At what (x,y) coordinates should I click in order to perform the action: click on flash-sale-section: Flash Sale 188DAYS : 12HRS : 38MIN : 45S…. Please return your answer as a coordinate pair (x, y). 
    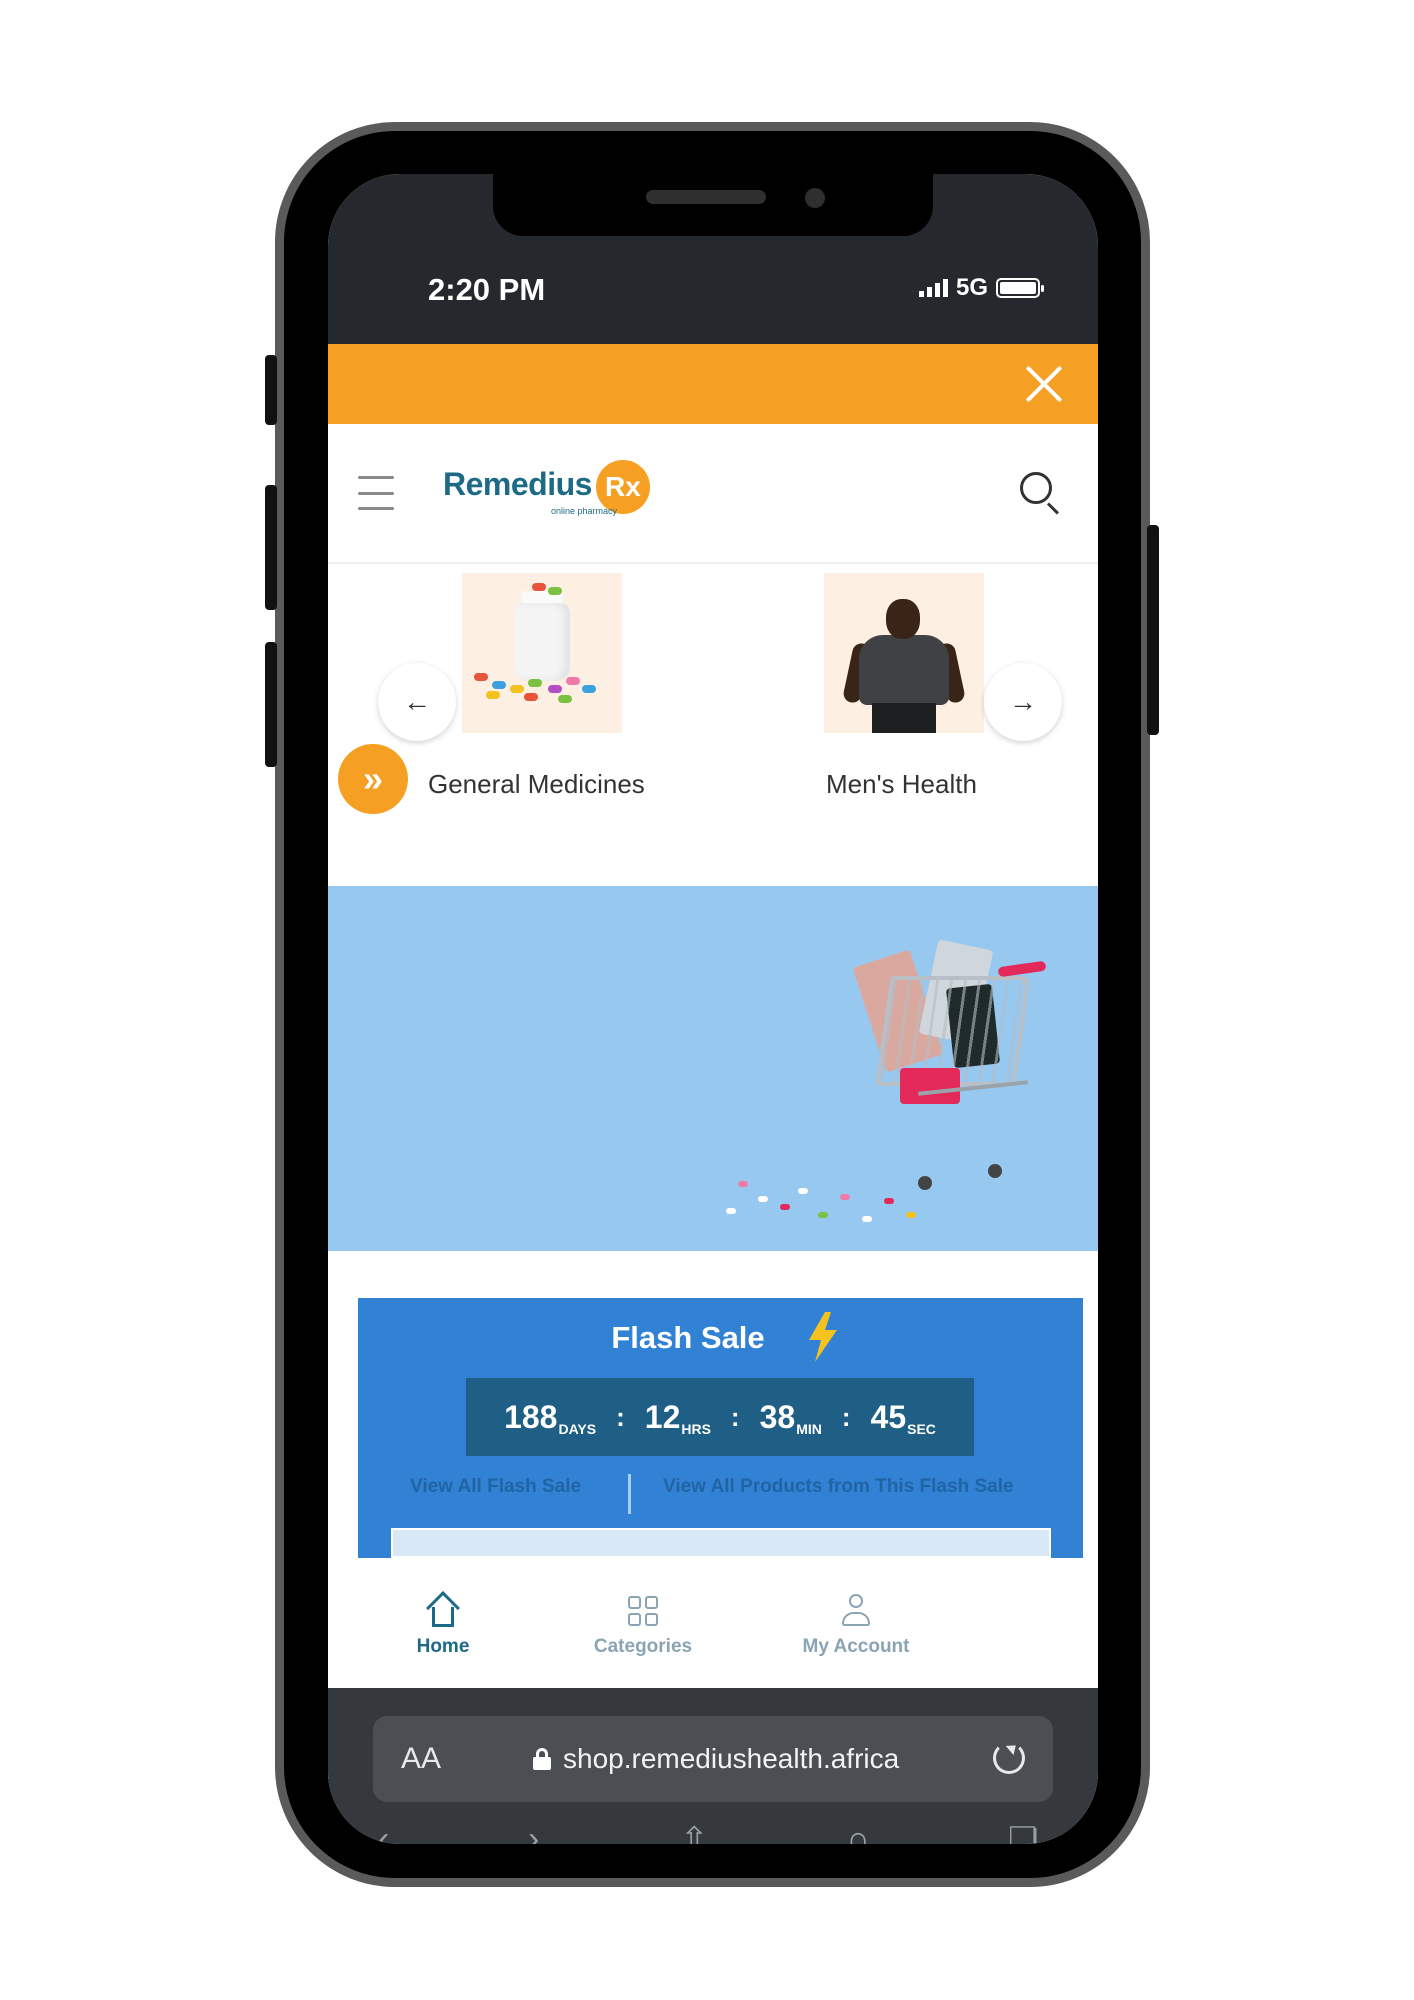
    Looking at the image, I should click on (720, 1428).